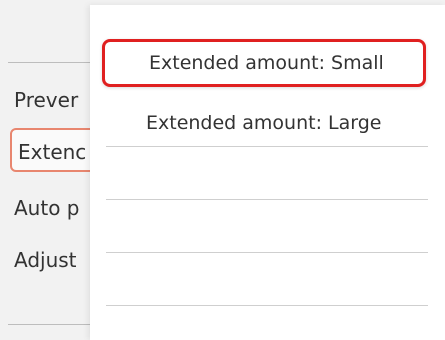  What do you see at coordinates (264, 63) in the screenshot?
I see `option-extended-small: Extended amount: Small` at bounding box center [264, 63].